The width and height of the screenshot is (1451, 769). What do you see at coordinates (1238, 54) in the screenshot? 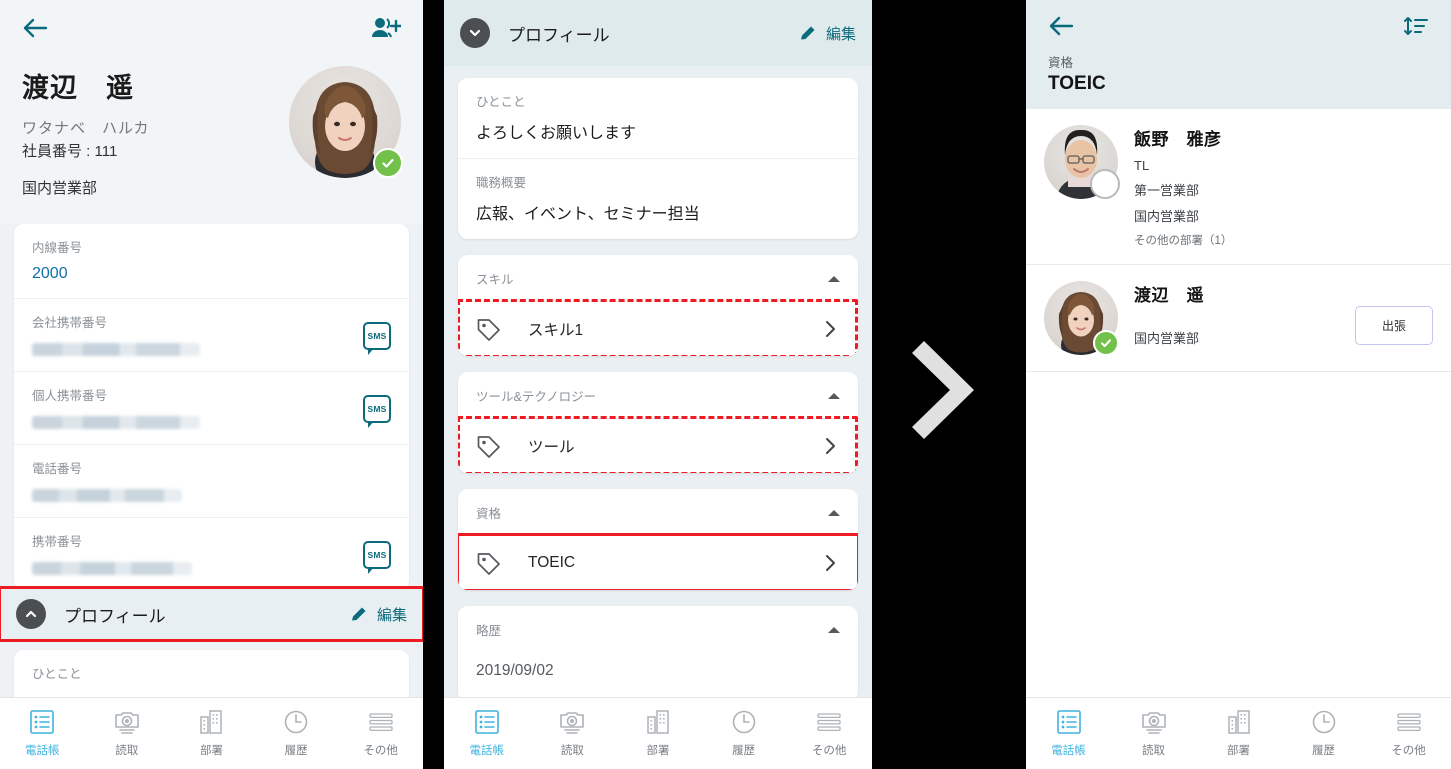
I see `results-header: 資格 TOEIC` at bounding box center [1238, 54].